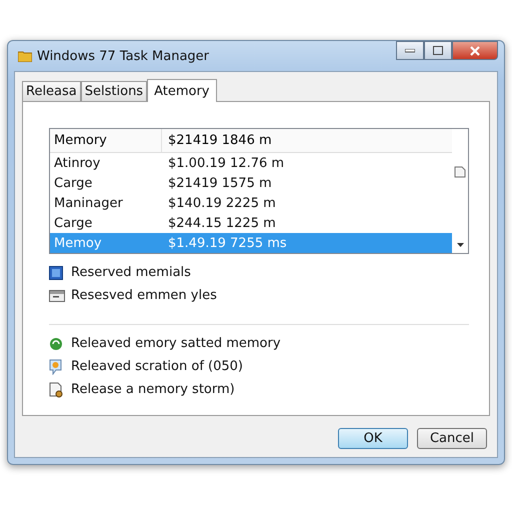  I want to click on list-row: Atinroy $1.00.19 12.76 m, so click(251, 163).